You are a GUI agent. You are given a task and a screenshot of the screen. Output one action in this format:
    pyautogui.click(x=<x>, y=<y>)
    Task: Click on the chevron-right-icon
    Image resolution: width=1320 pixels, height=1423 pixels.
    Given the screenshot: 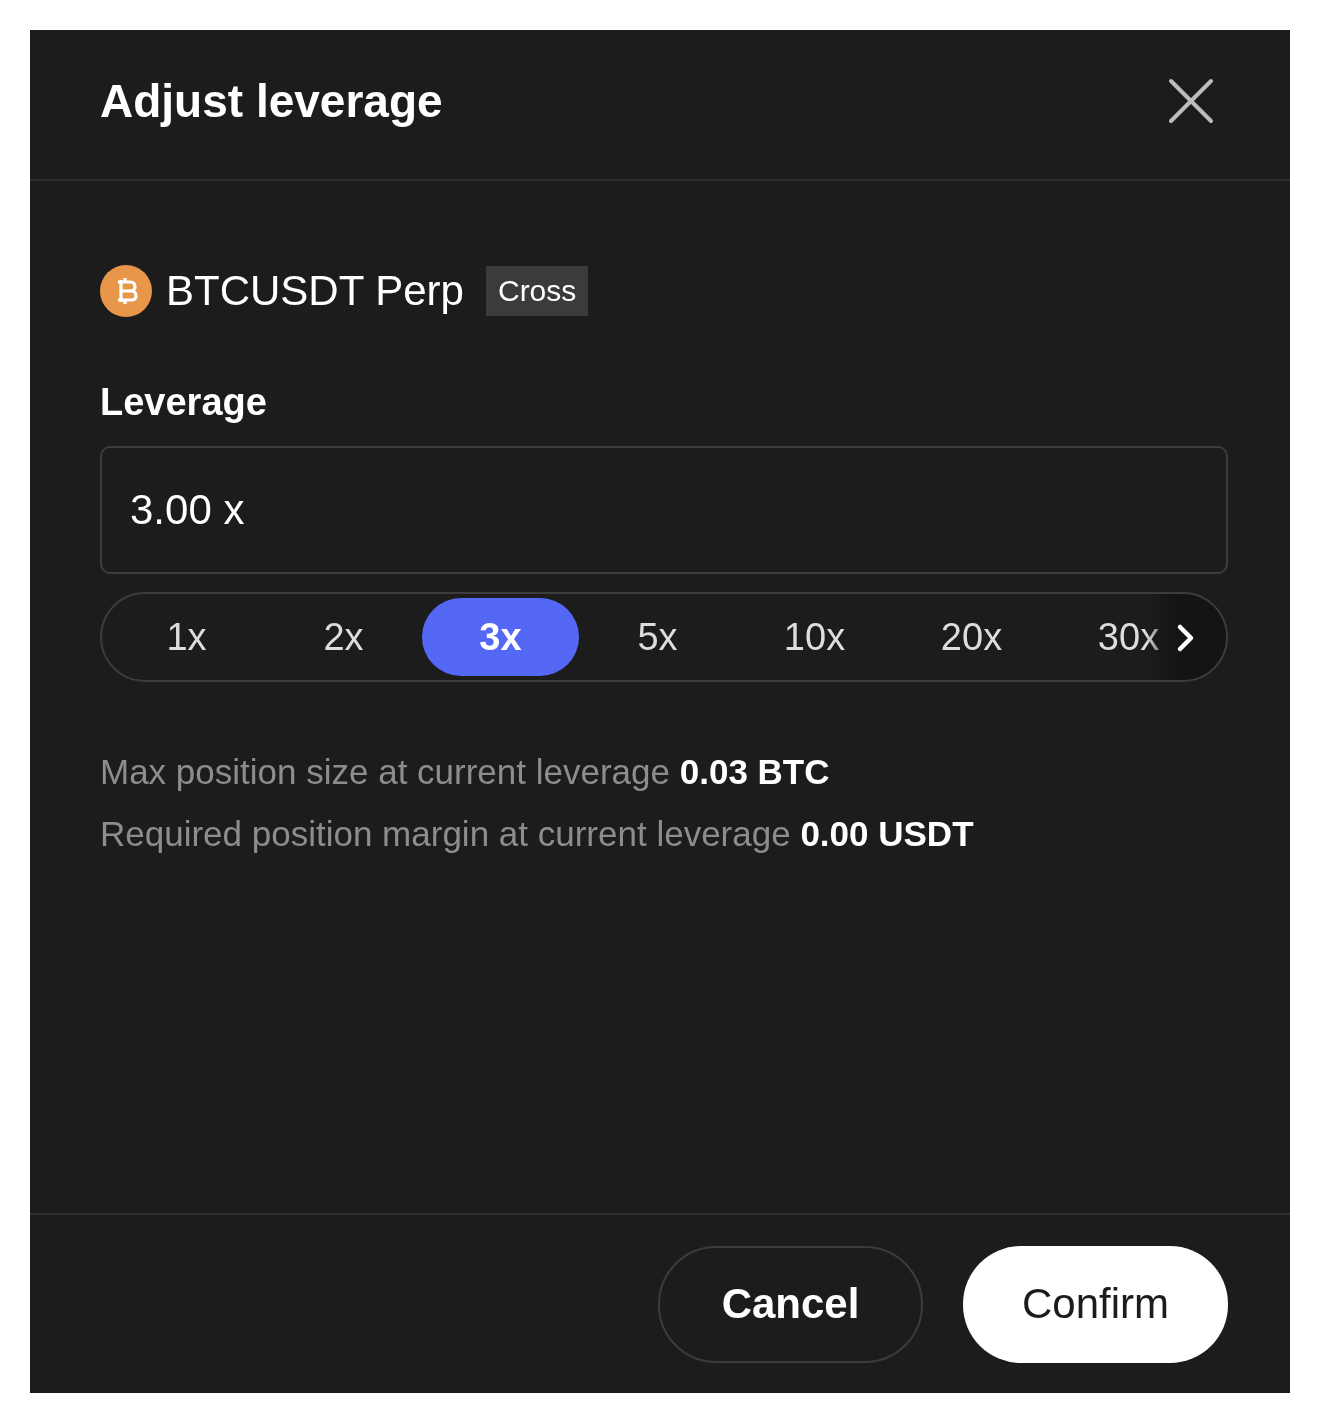 What is the action you would take?
    pyautogui.click(x=1186, y=638)
    